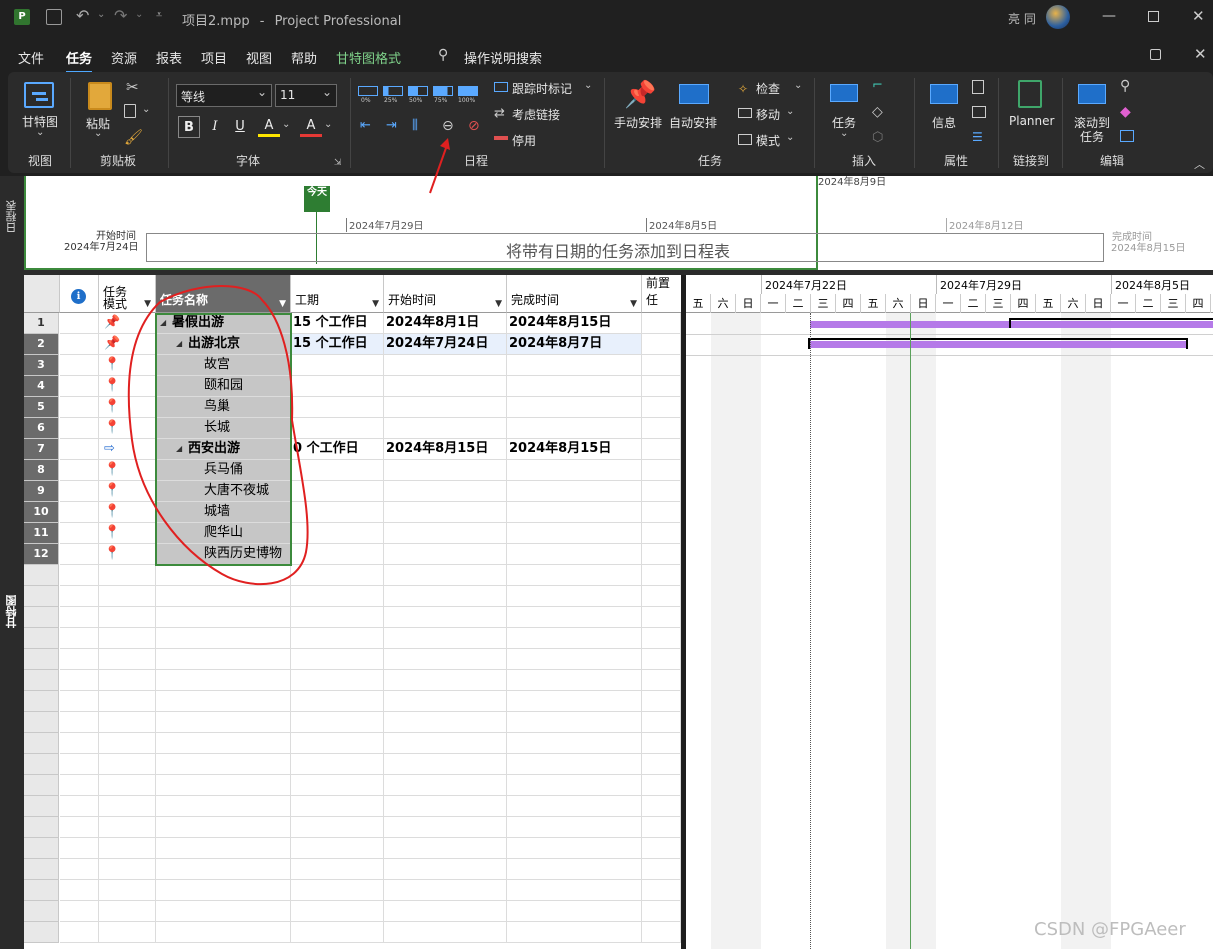  What do you see at coordinates (1030, 94) in the screenshot?
I see `planner-icon` at bounding box center [1030, 94].